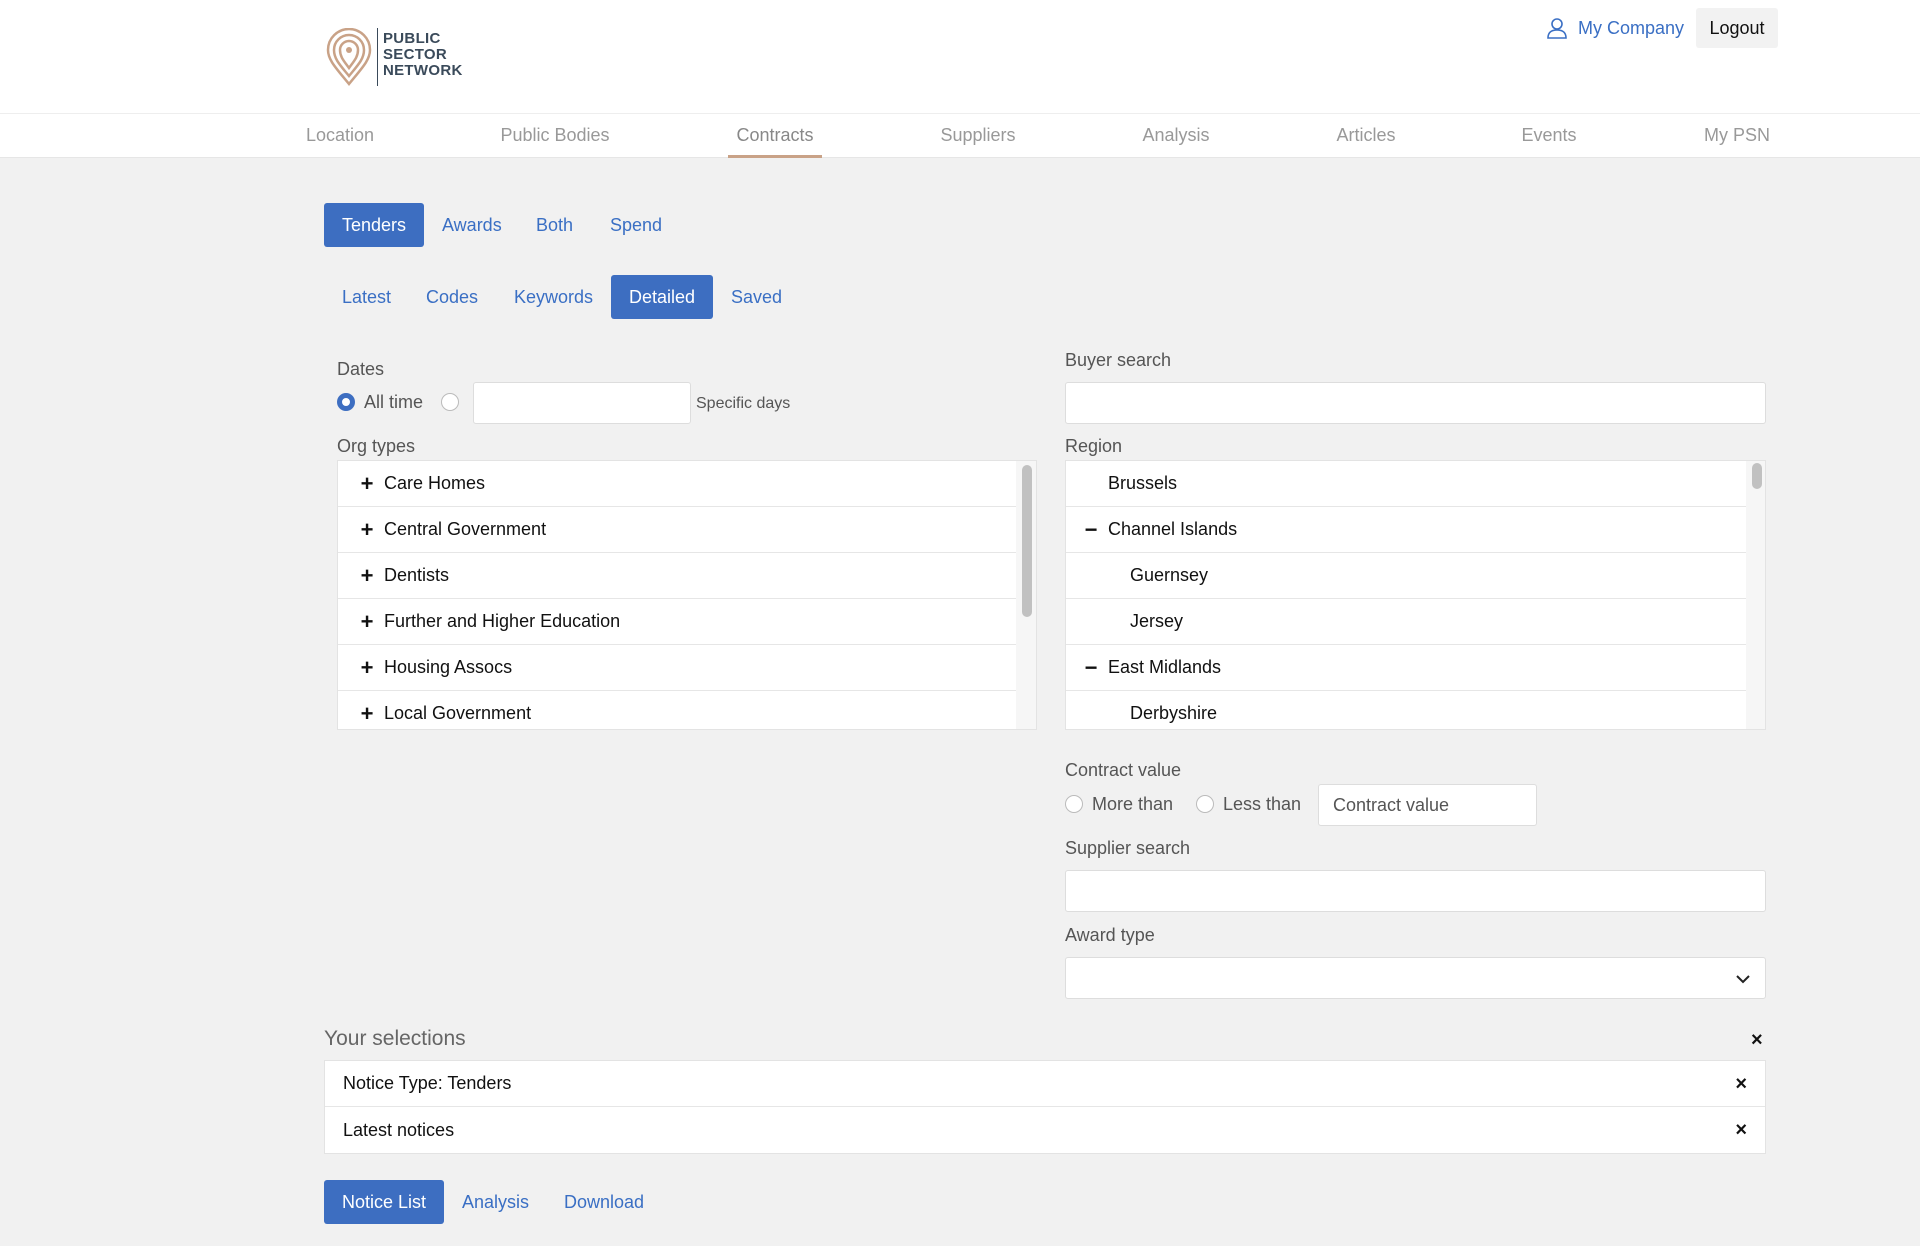 The width and height of the screenshot is (1920, 1246). Describe the element at coordinates (553, 297) in the screenshot. I see `tab-keywords: Keywords` at that location.